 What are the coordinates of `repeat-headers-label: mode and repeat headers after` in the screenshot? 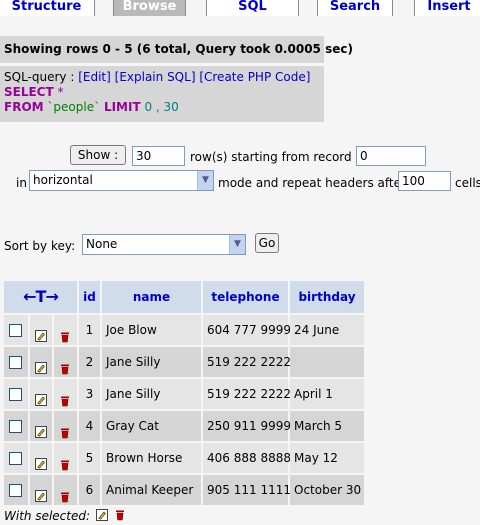 It's located at (312, 183).